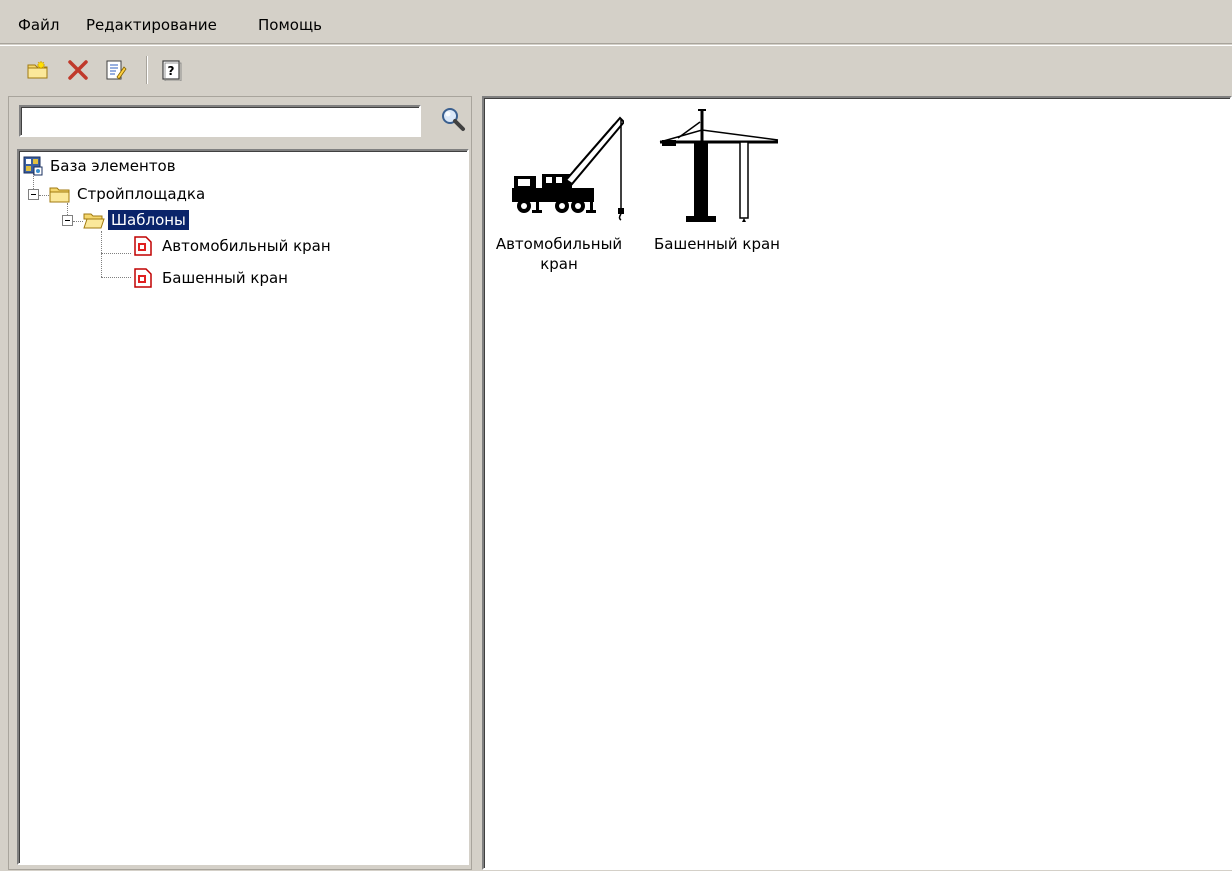 Image resolution: width=1232 pixels, height=871 pixels. What do you see at coordinates (220, 121) in the screenshot?
I see `search-input` at bounding box center [220, 121].